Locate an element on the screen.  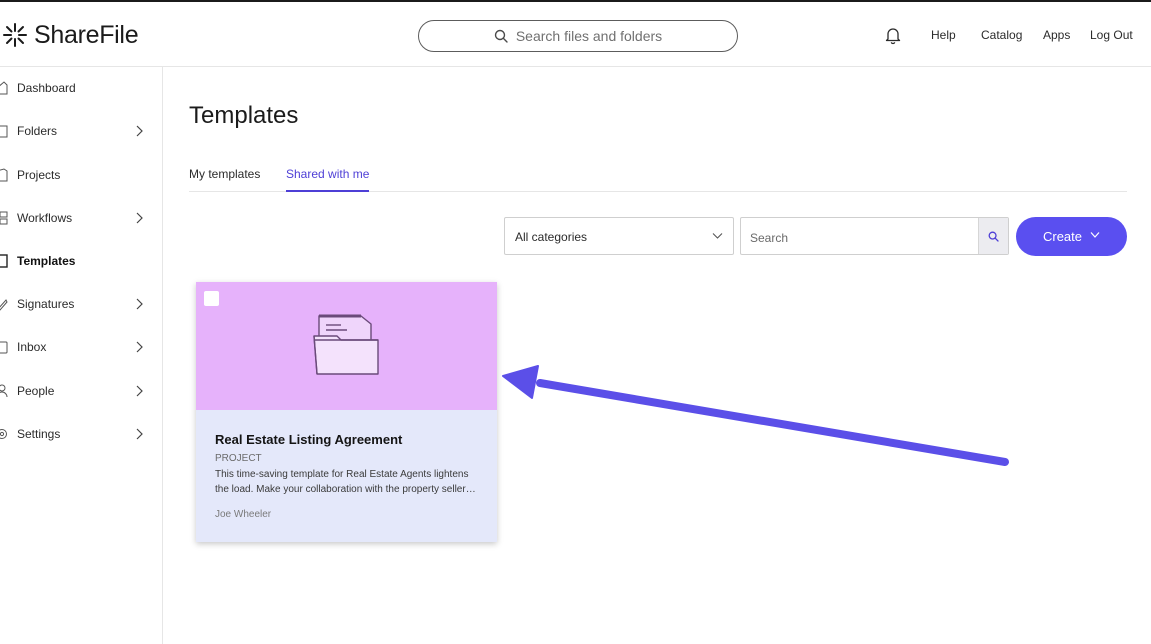
sidebar-item-label: Inbox is located at coordinates (32, 347).